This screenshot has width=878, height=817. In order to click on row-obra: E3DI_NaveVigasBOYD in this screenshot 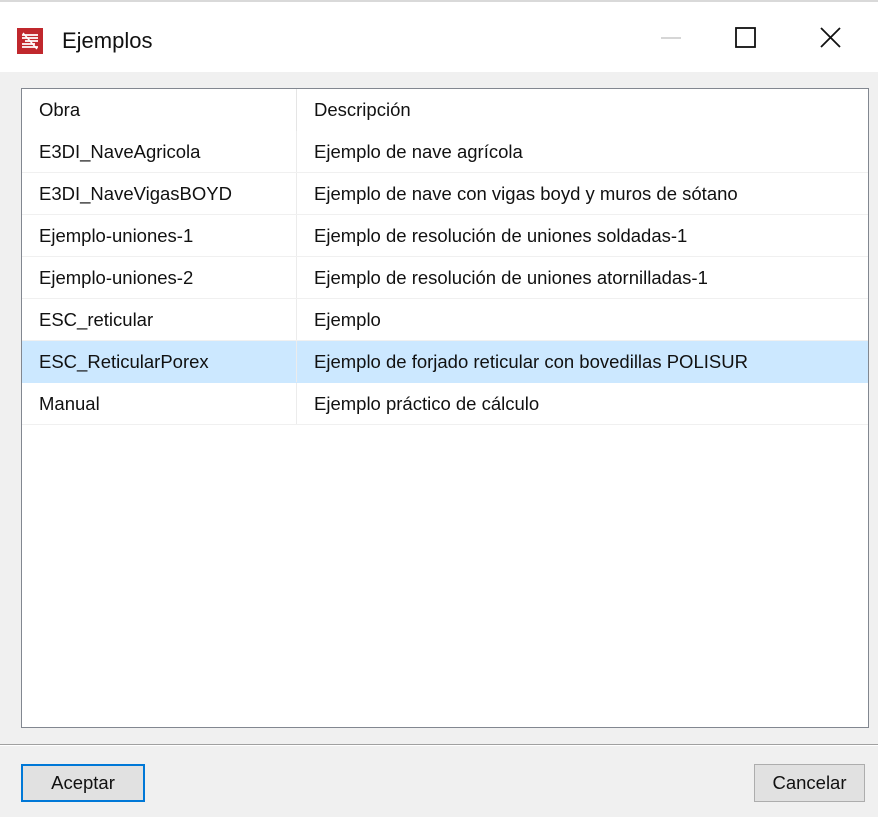, I will do `click(159, 193)`.